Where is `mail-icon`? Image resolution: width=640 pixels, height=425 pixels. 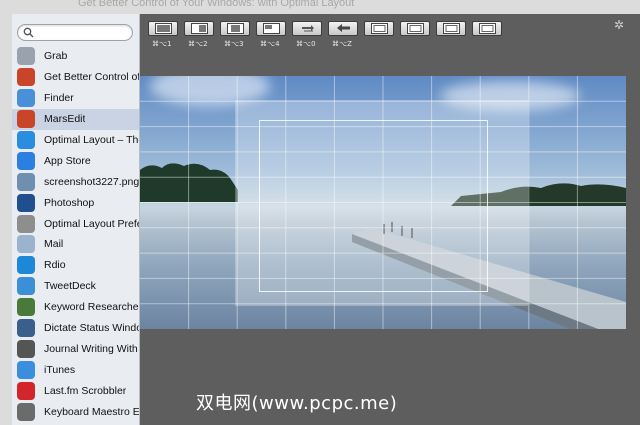
mail-icon is located at coordinates (26, 244).